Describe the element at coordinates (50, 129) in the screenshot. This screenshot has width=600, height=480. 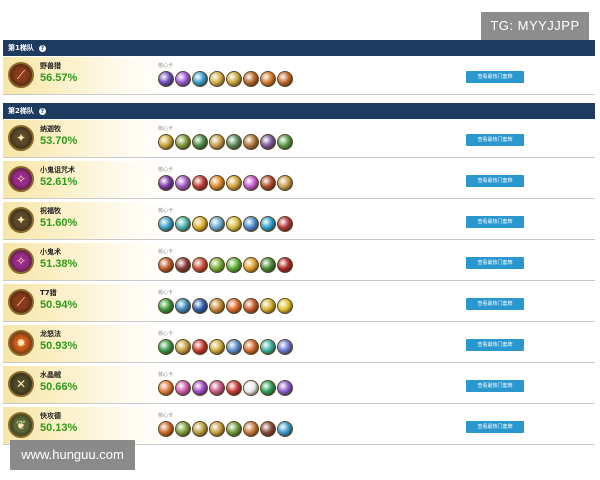
I see `deck-name: 纳迦牧` at that location.